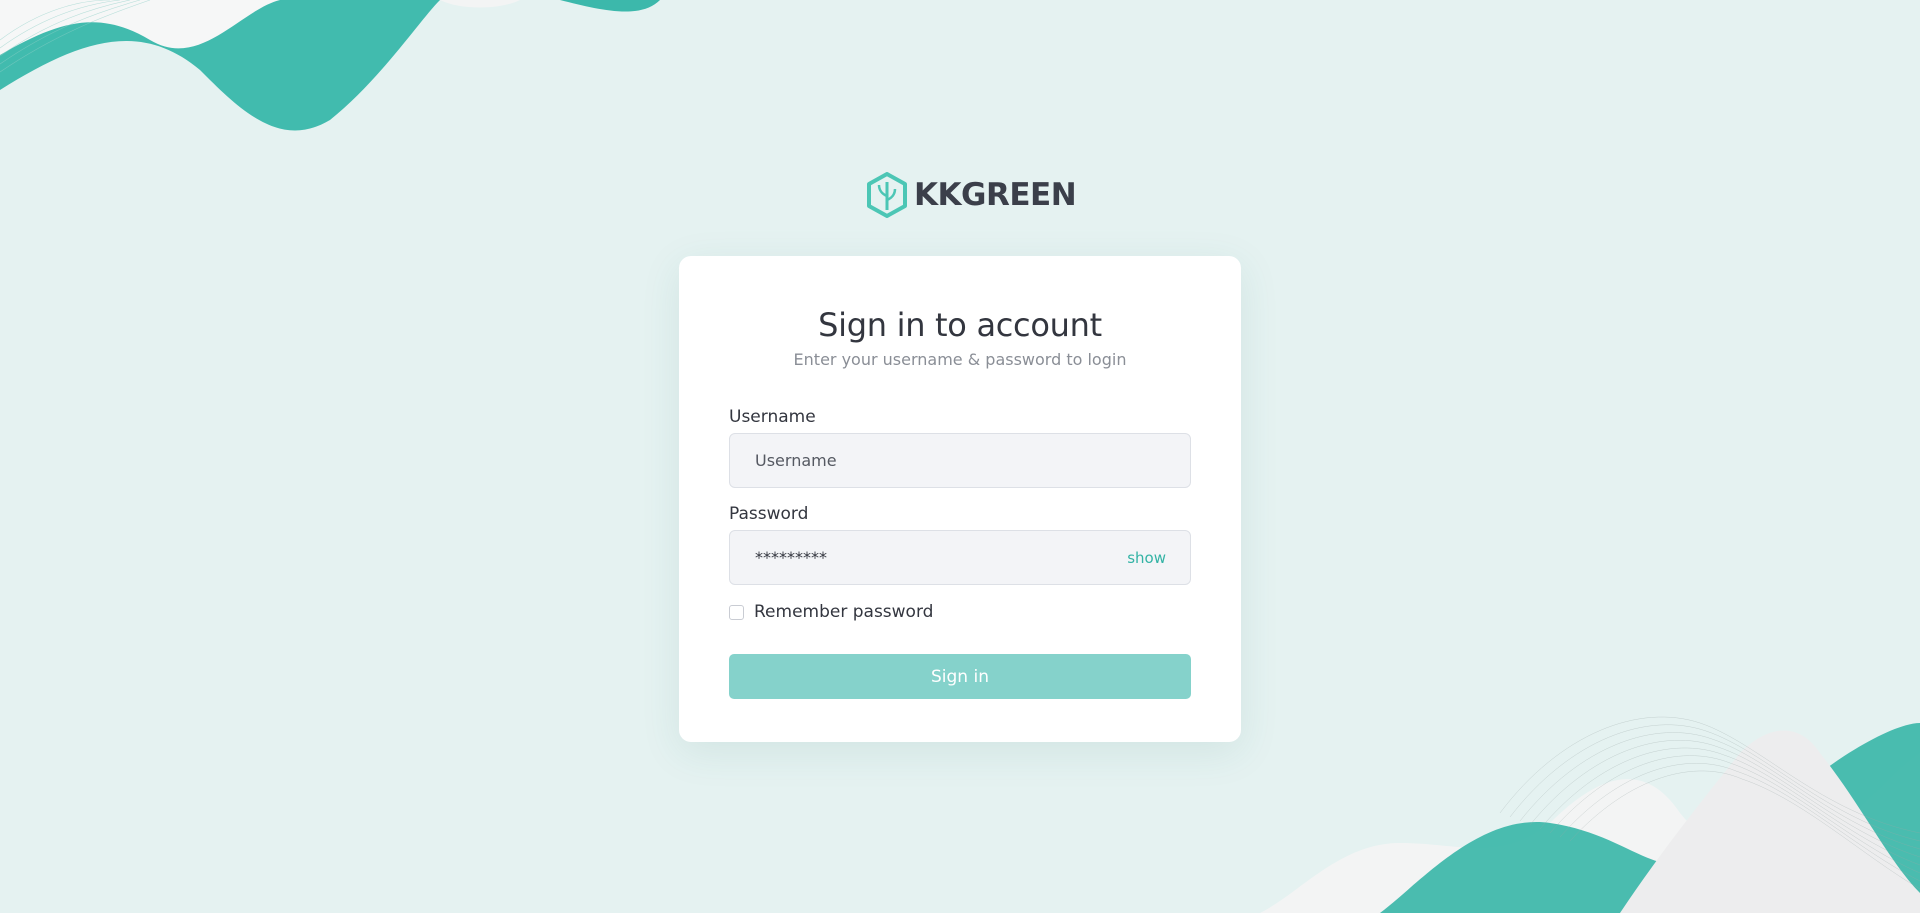 The height and width of the screenshot is (913, 1920). Describe the element at coordinates (772, 417) in the screenshot. I see `username-label: Username` at that location.